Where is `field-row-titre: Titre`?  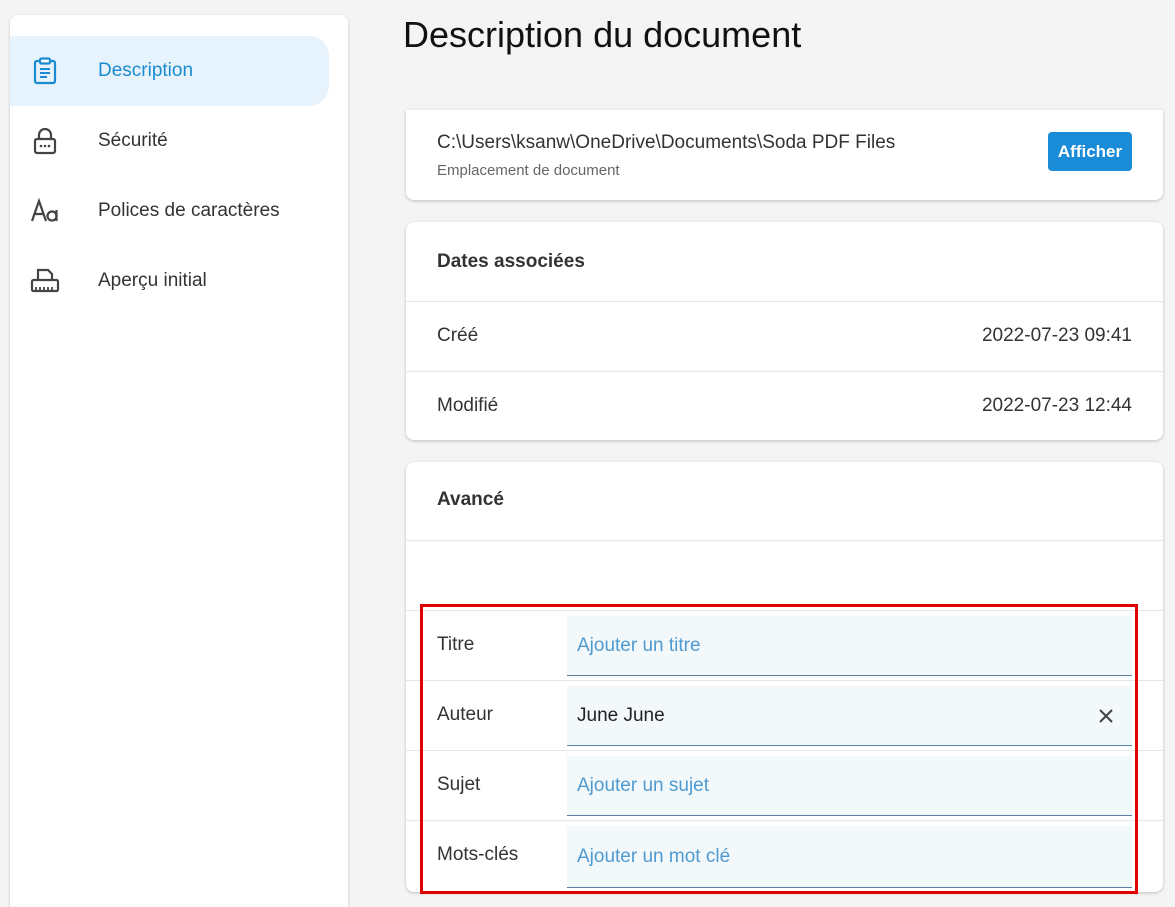 field-row-titre: Titre is located at coordinates (784, 646).